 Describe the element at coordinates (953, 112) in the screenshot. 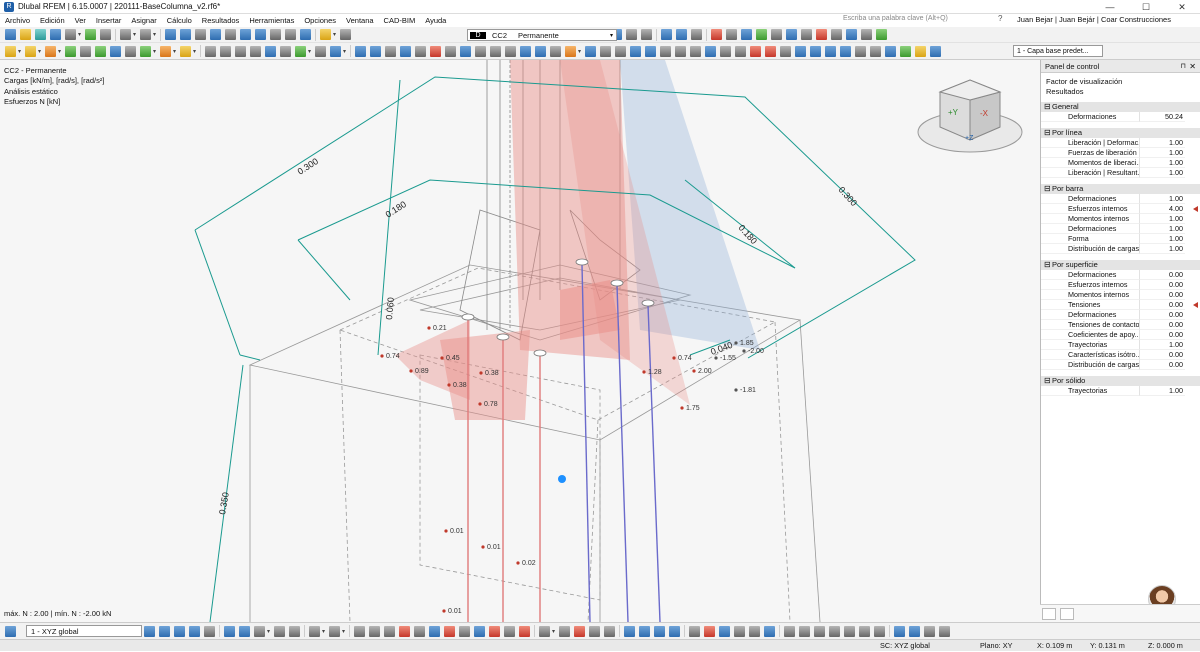

I see `cube-face-y: +Y` at that location.